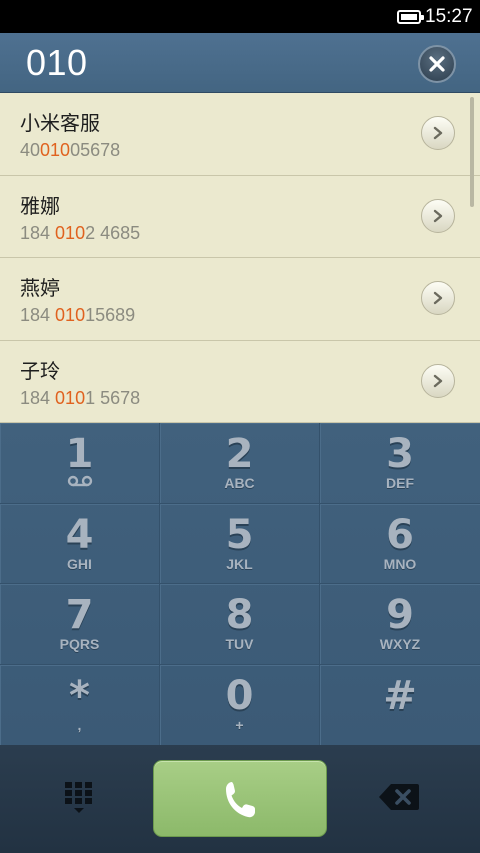  What do you see at coordinates (30, 150) in the screenshot?
I see `number-prefix: 40` at bounding box center [30, 150].